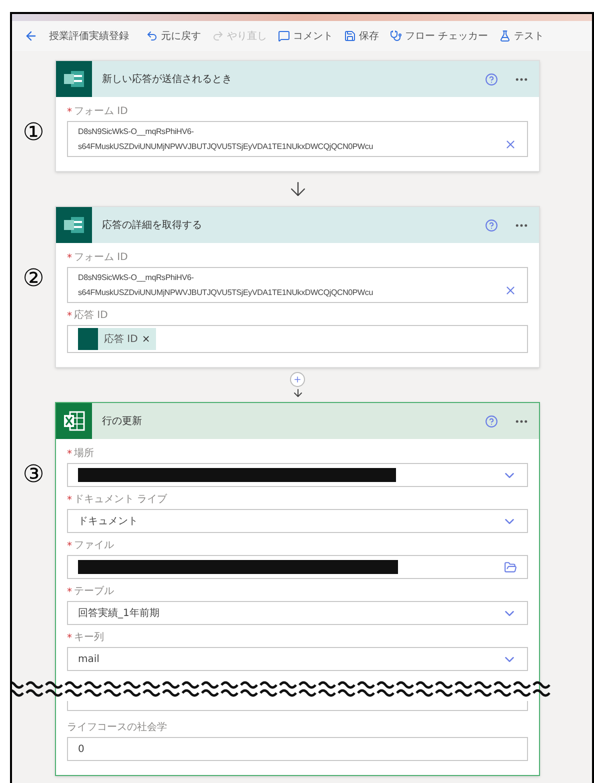 The width and height of the screenshot is (594, 783). What do you see at coordinates (94, 546) in the screenshot?
I see `field-label: ファイル` at bounding box center [94, 546].